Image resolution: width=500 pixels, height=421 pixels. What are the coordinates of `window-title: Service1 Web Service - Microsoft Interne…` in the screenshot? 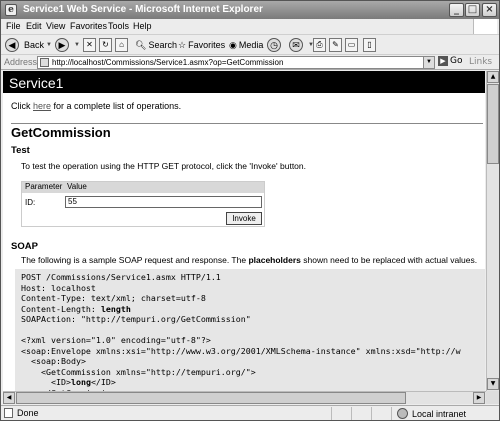 It's located at (143, 9).